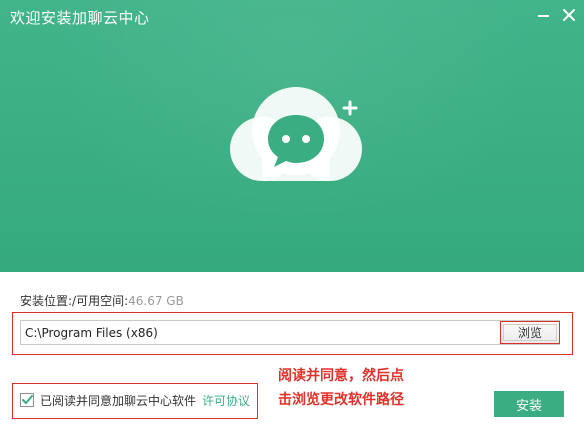 The height and width of the screenshot is (432, 584). What do you see at coordinates (226, 400) in the screenshot?
I see `license-agreement-link: 许可协议` at bounding box center [226, 400].